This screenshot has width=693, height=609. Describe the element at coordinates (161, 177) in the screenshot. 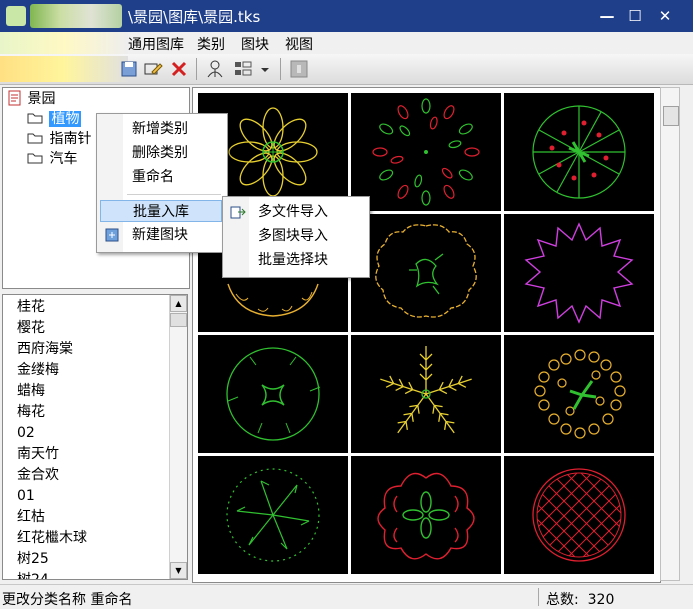

I see `menu-item-rename: 重命名` at that location.